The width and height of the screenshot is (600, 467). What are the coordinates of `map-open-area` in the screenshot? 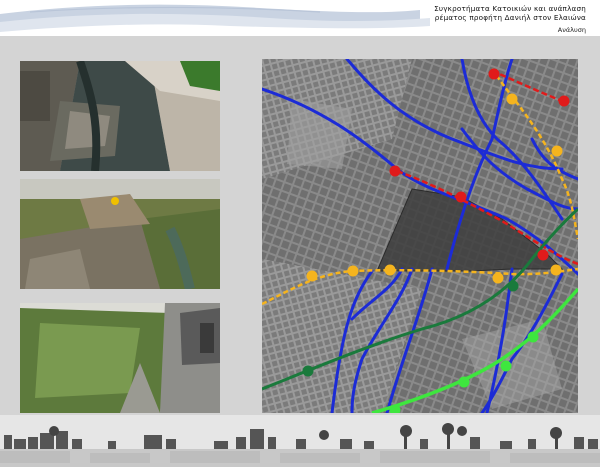 It's located at (319, 134).